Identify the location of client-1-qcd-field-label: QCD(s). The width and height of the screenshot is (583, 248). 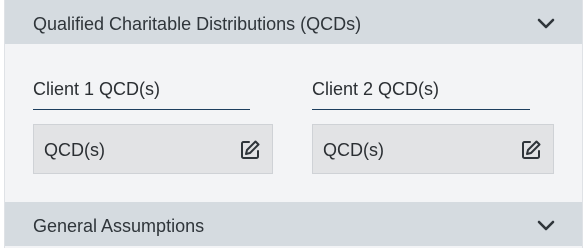
(74, 150).